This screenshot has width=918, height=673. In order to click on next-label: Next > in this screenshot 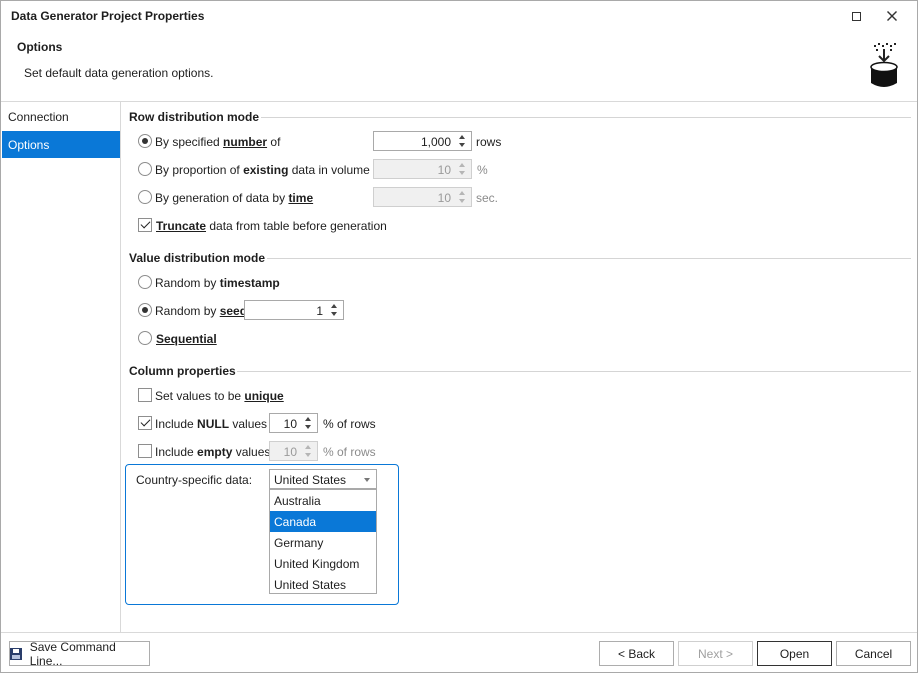, I will do `click(715, 653)`.